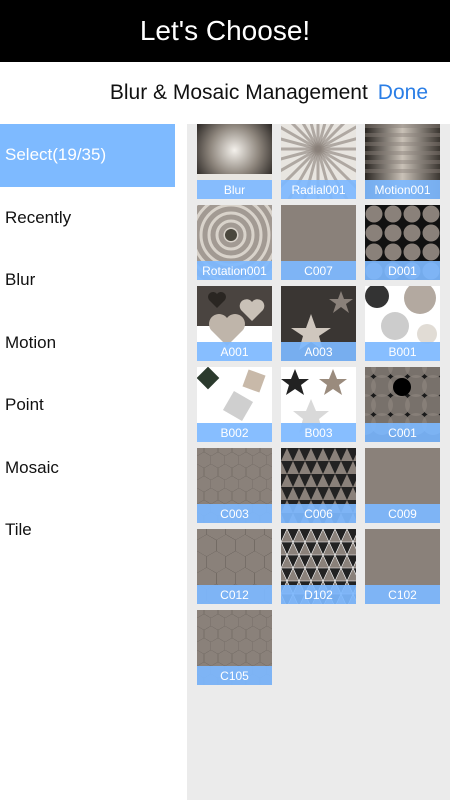  I want to click on effect-tile-label: Radial001, so click(318, 189).